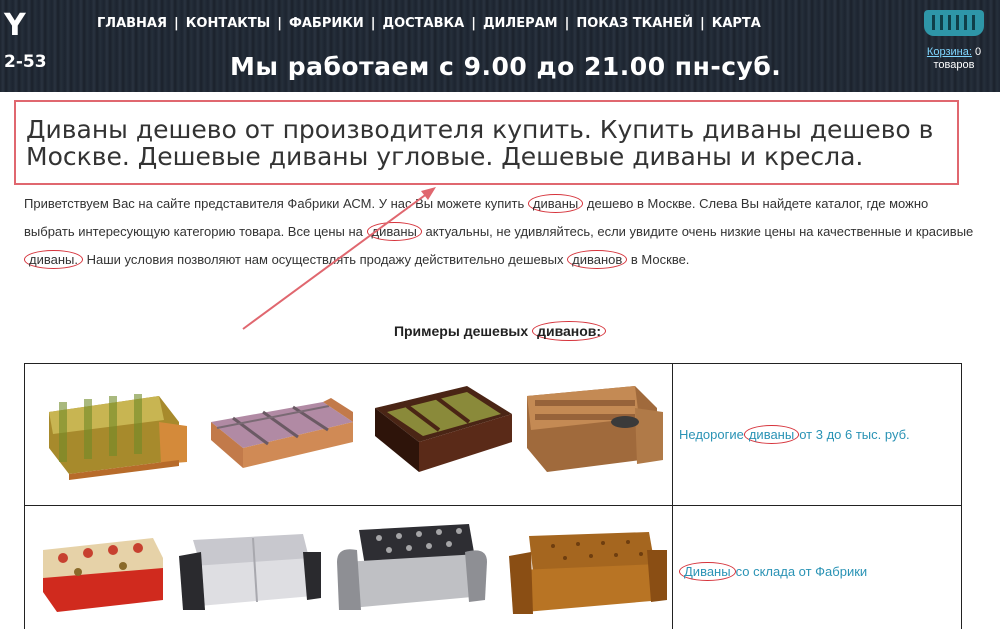 The height and width of the screenshot is (629, 1000). I want to click on nav-contacts: КОНТАКТЫ, so click(228, 23).